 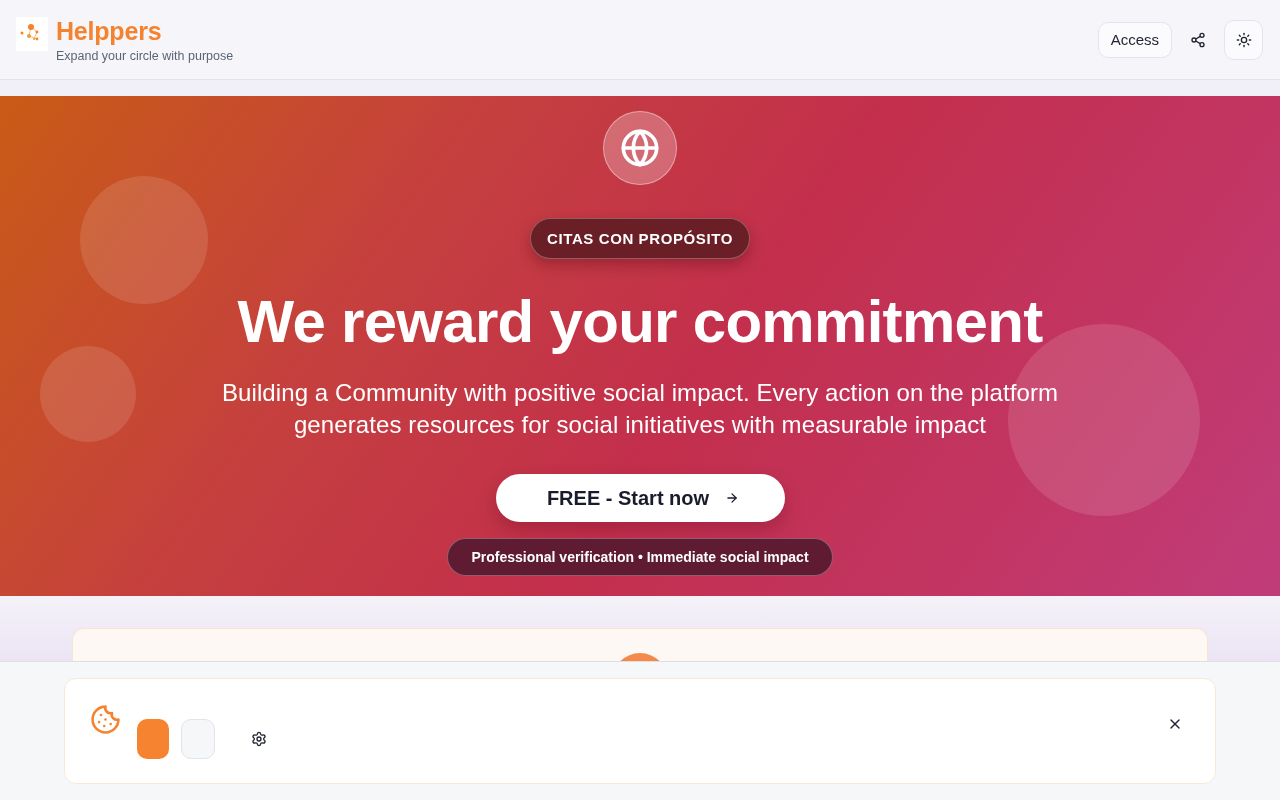 I want to click on brand-tagline: Expand your circle with purpose, so click(x=145, y=55).